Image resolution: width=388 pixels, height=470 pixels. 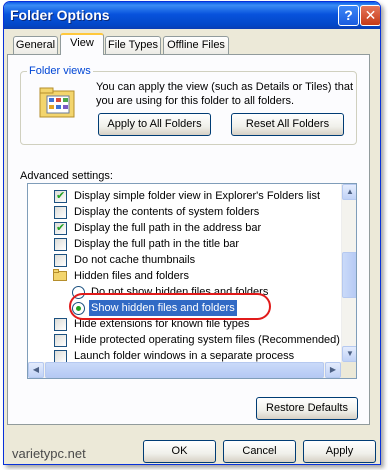 I want to click on vertical-scrollbar: ▲ ▼, so click(x=348, y=273).